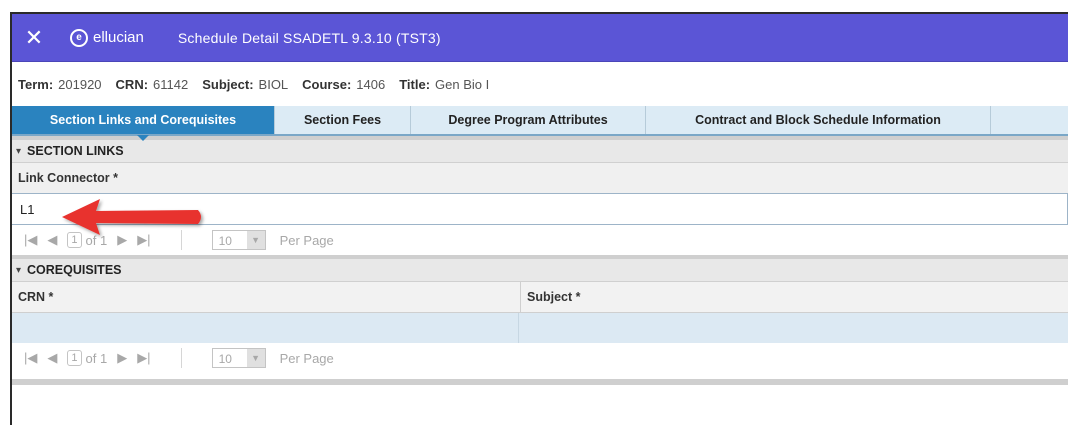 Image resolution: width=1068 pixels, height=425 pixels. What do you see at coordinates (540, 382) in the screenshot?
I see `bottom-divider` at bounding box center [540, 382].